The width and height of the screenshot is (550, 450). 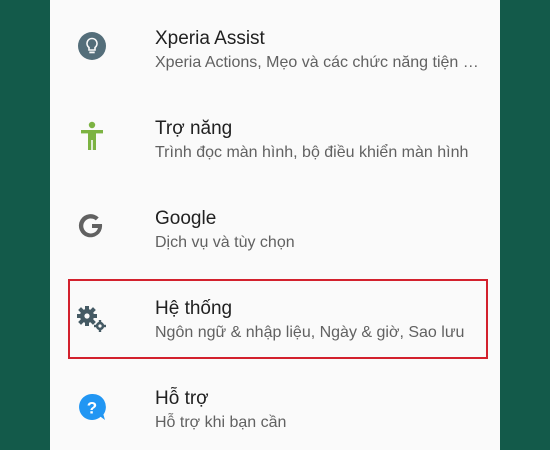 I want to click on google-icon, so click(x=92, y=226).